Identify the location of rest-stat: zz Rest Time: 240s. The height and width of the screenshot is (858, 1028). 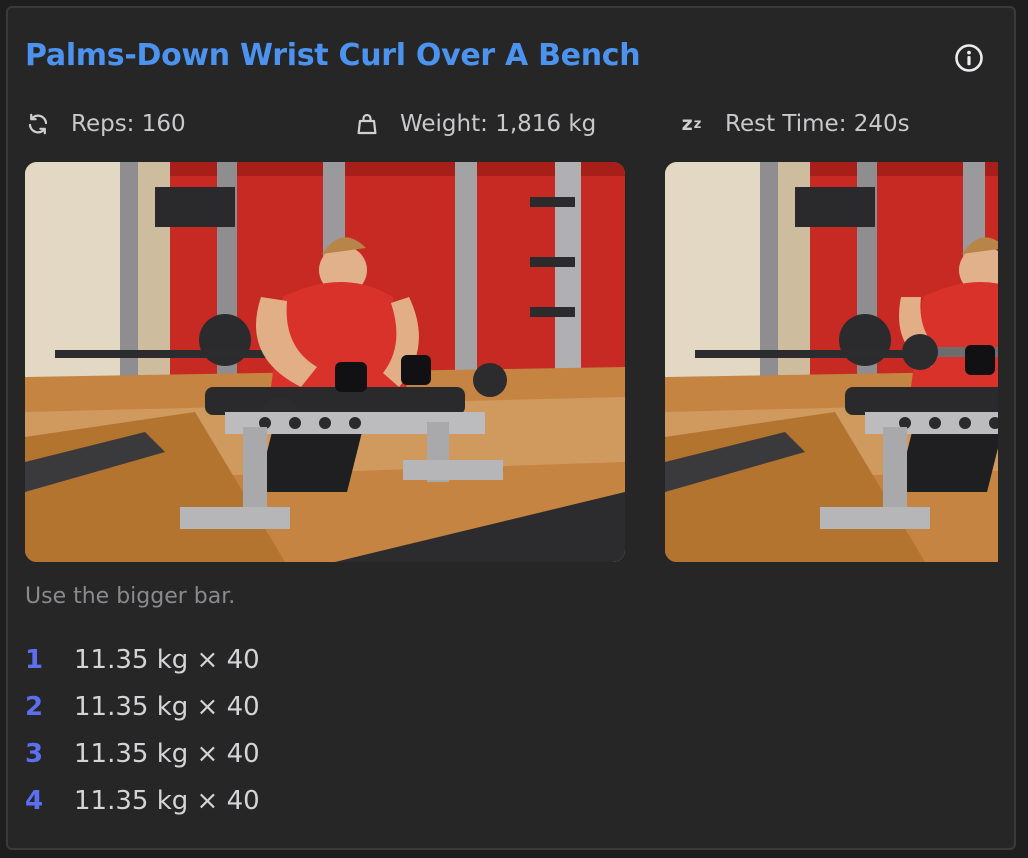
(794, 124).